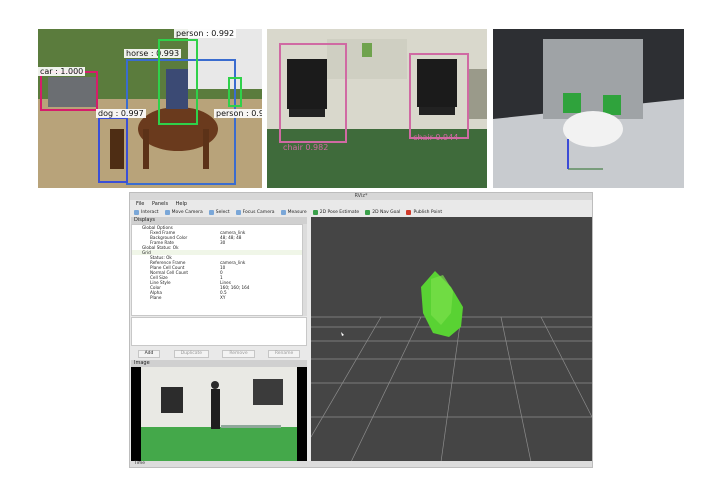  Describe the element at coordinates (361, 196) in the screenshot. I see `window-title: RViz*` at that location.